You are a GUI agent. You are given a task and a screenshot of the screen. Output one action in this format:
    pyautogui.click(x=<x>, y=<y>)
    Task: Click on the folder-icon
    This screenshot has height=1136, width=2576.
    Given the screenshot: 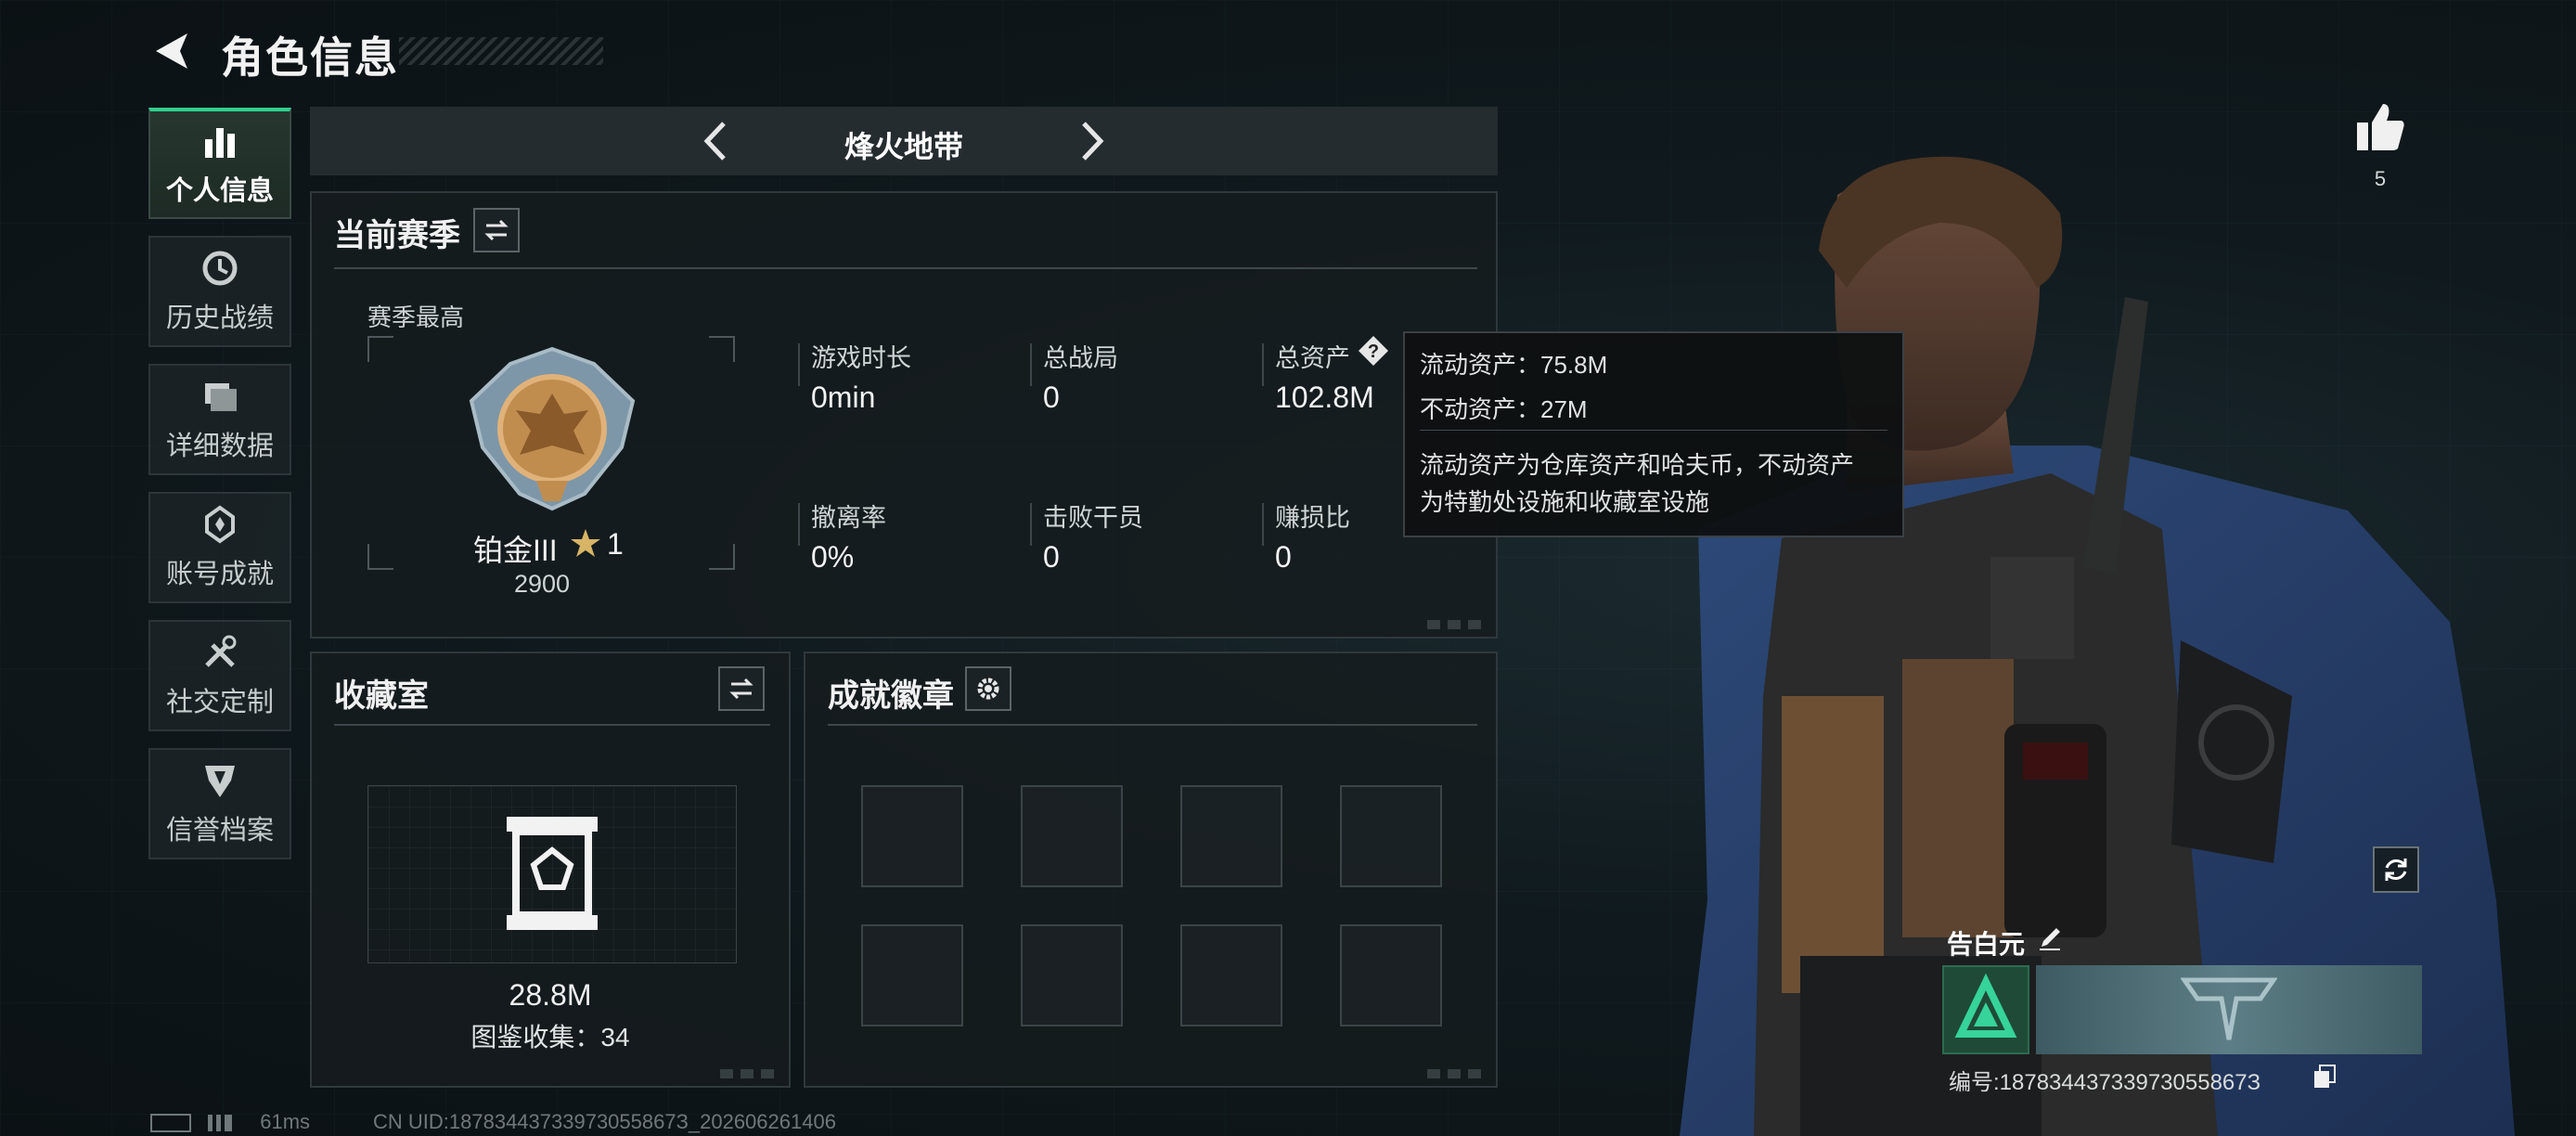 What is the action you would take?
    pyautogui.click(x=221, y=397)
    